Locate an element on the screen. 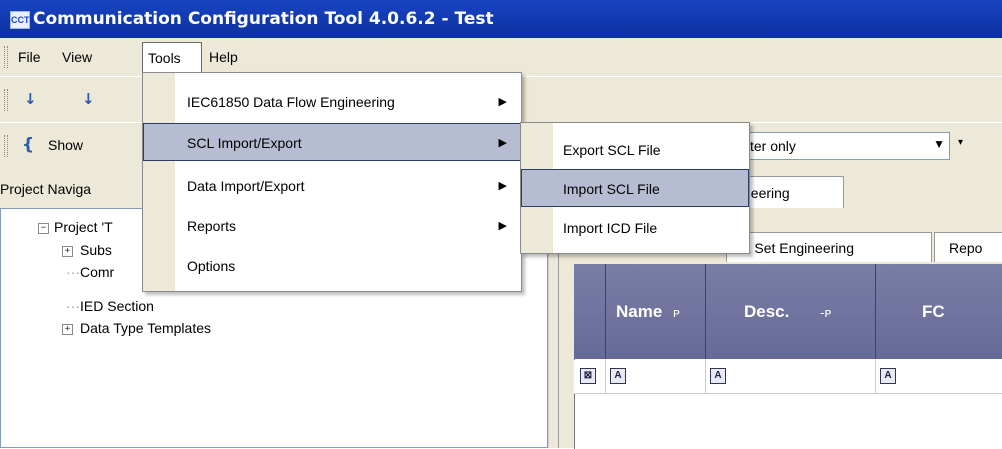 This screenshot has width=1002, height=449. pin-icon: ᴘ is located at coordinates (676, 312).